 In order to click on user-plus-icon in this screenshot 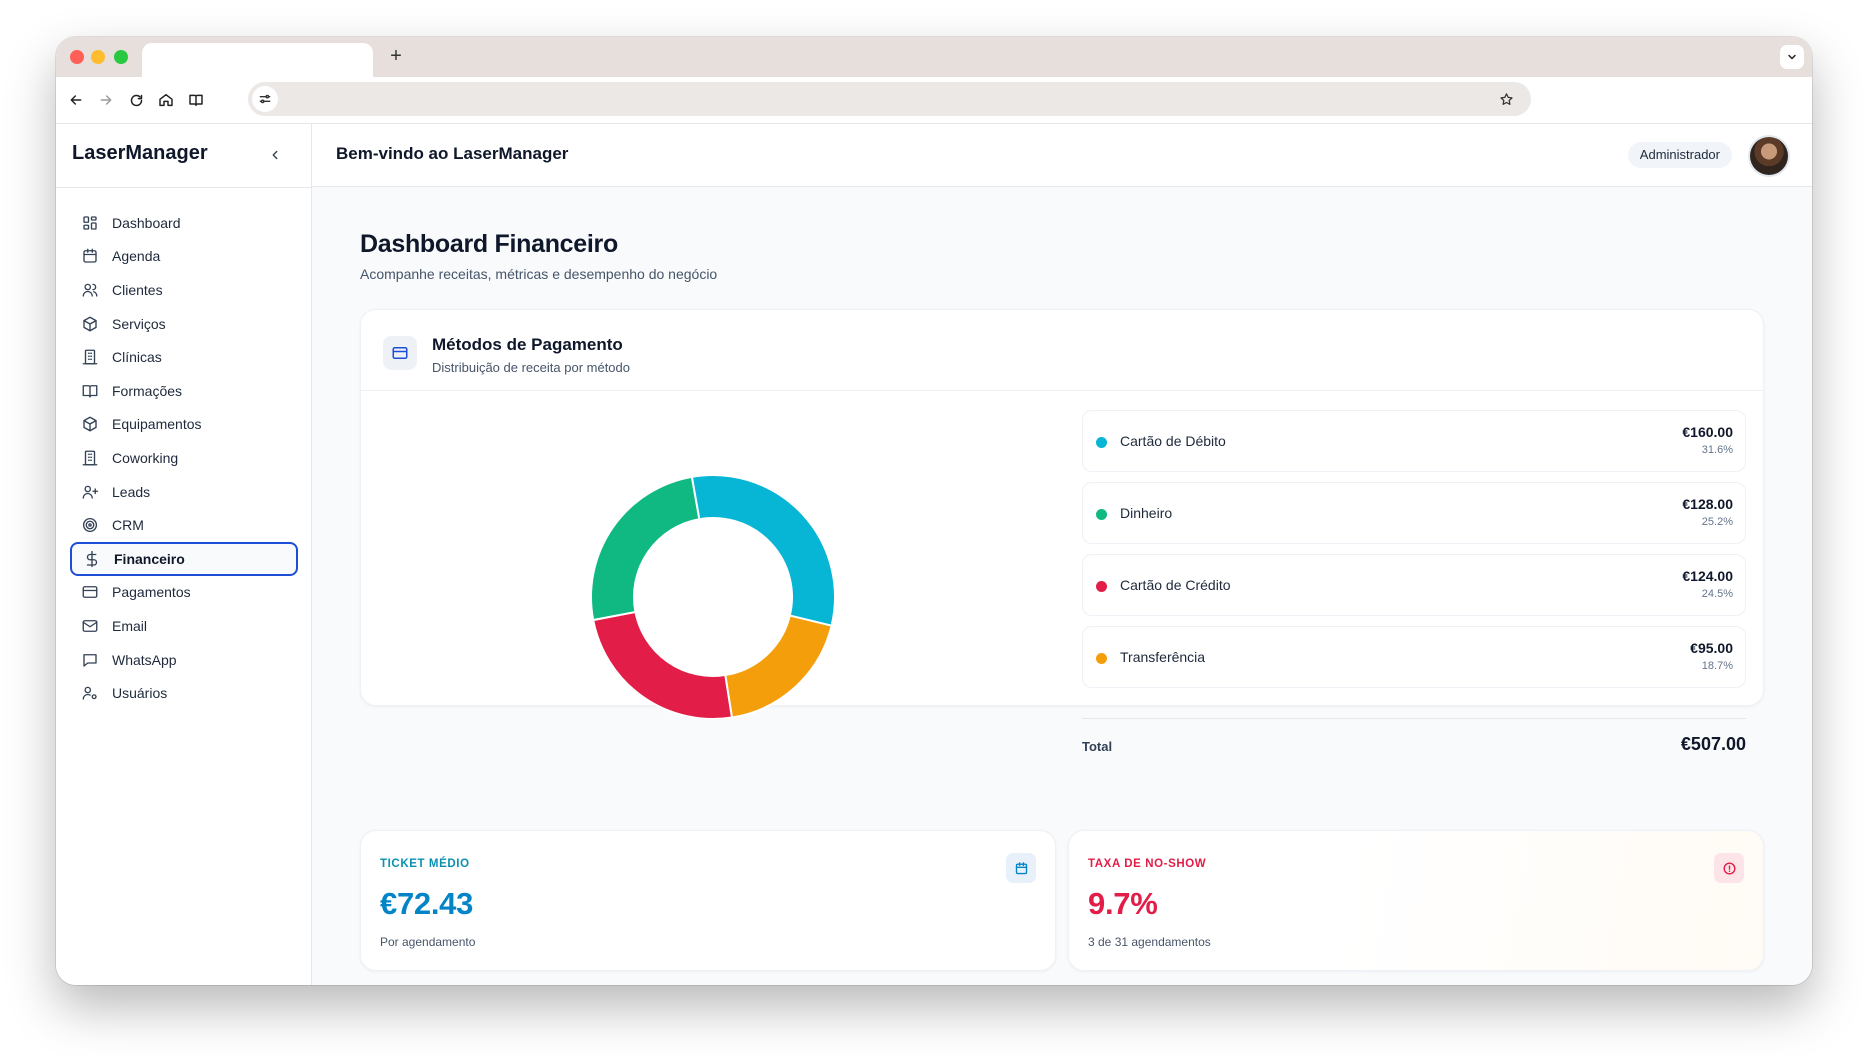, I will do `click(90, 492)`.